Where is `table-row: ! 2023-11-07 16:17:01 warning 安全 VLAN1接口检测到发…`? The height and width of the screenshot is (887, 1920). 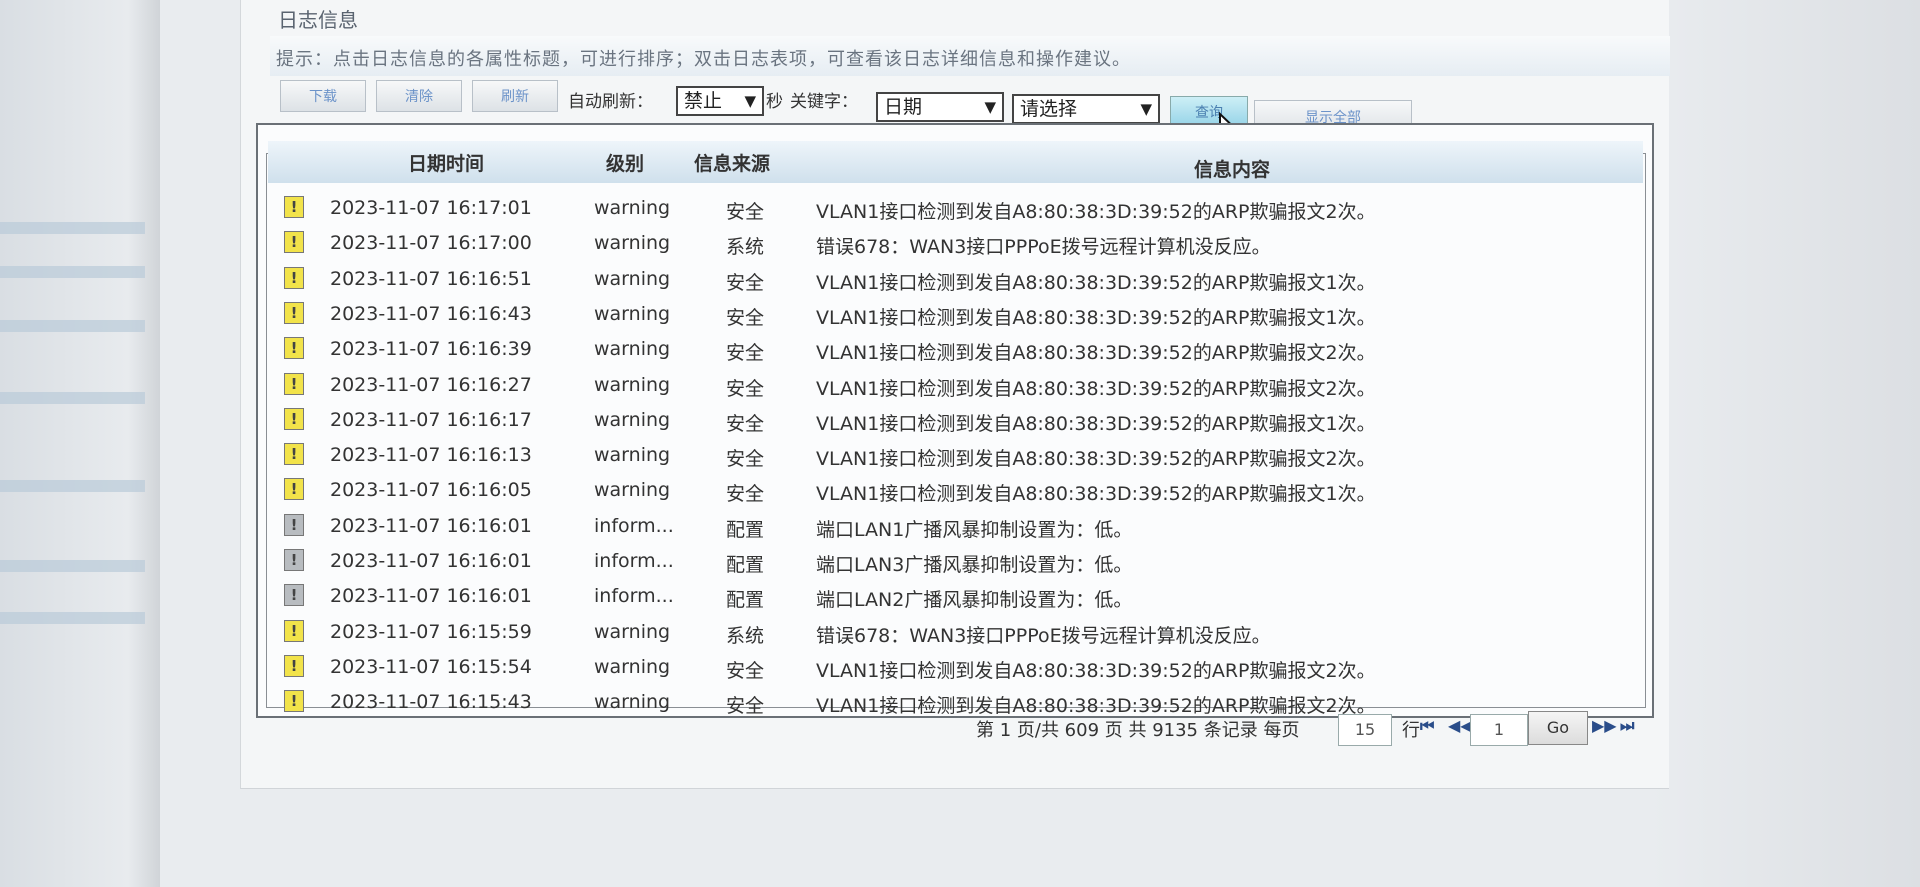
table-row: ! 2023-11-07 16:17:01 warning 安全 VLAN1接口检测到发… is located at coordinates (955, 208).